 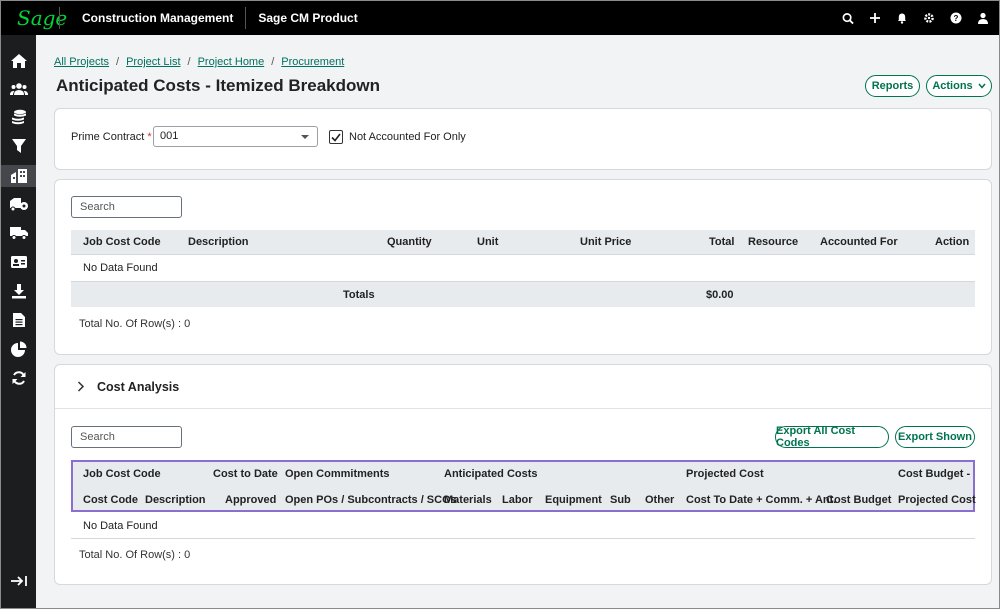 What do you see at coordinates (19, 89) in the screenshot?
I see `people-icon` at bounding box center [19, 89].